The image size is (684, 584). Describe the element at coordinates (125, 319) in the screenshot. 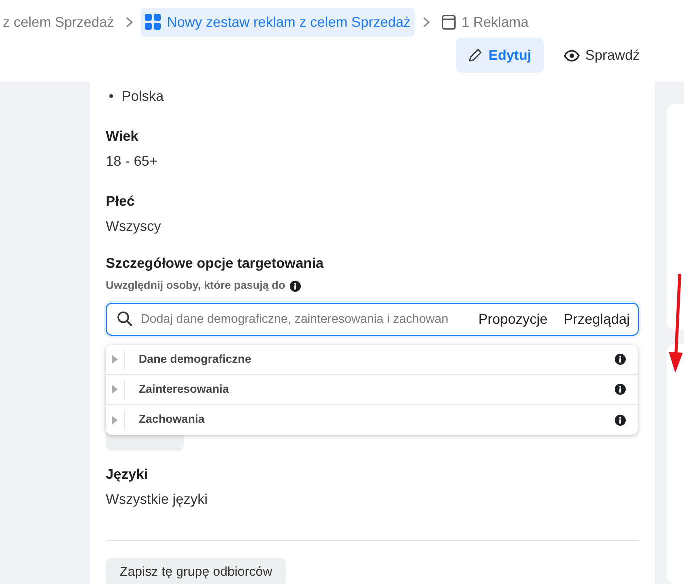

I see `search-icon` at that location.